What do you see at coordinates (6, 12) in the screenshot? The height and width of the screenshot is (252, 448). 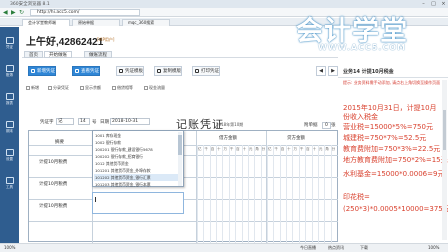 I see `back-icon: ◀` at bounding box center [6, 12].